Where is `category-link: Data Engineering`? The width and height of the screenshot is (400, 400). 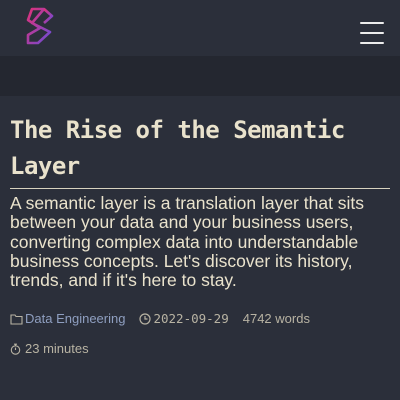
category-link: Data Engineering is located at coordinates (75, 319).